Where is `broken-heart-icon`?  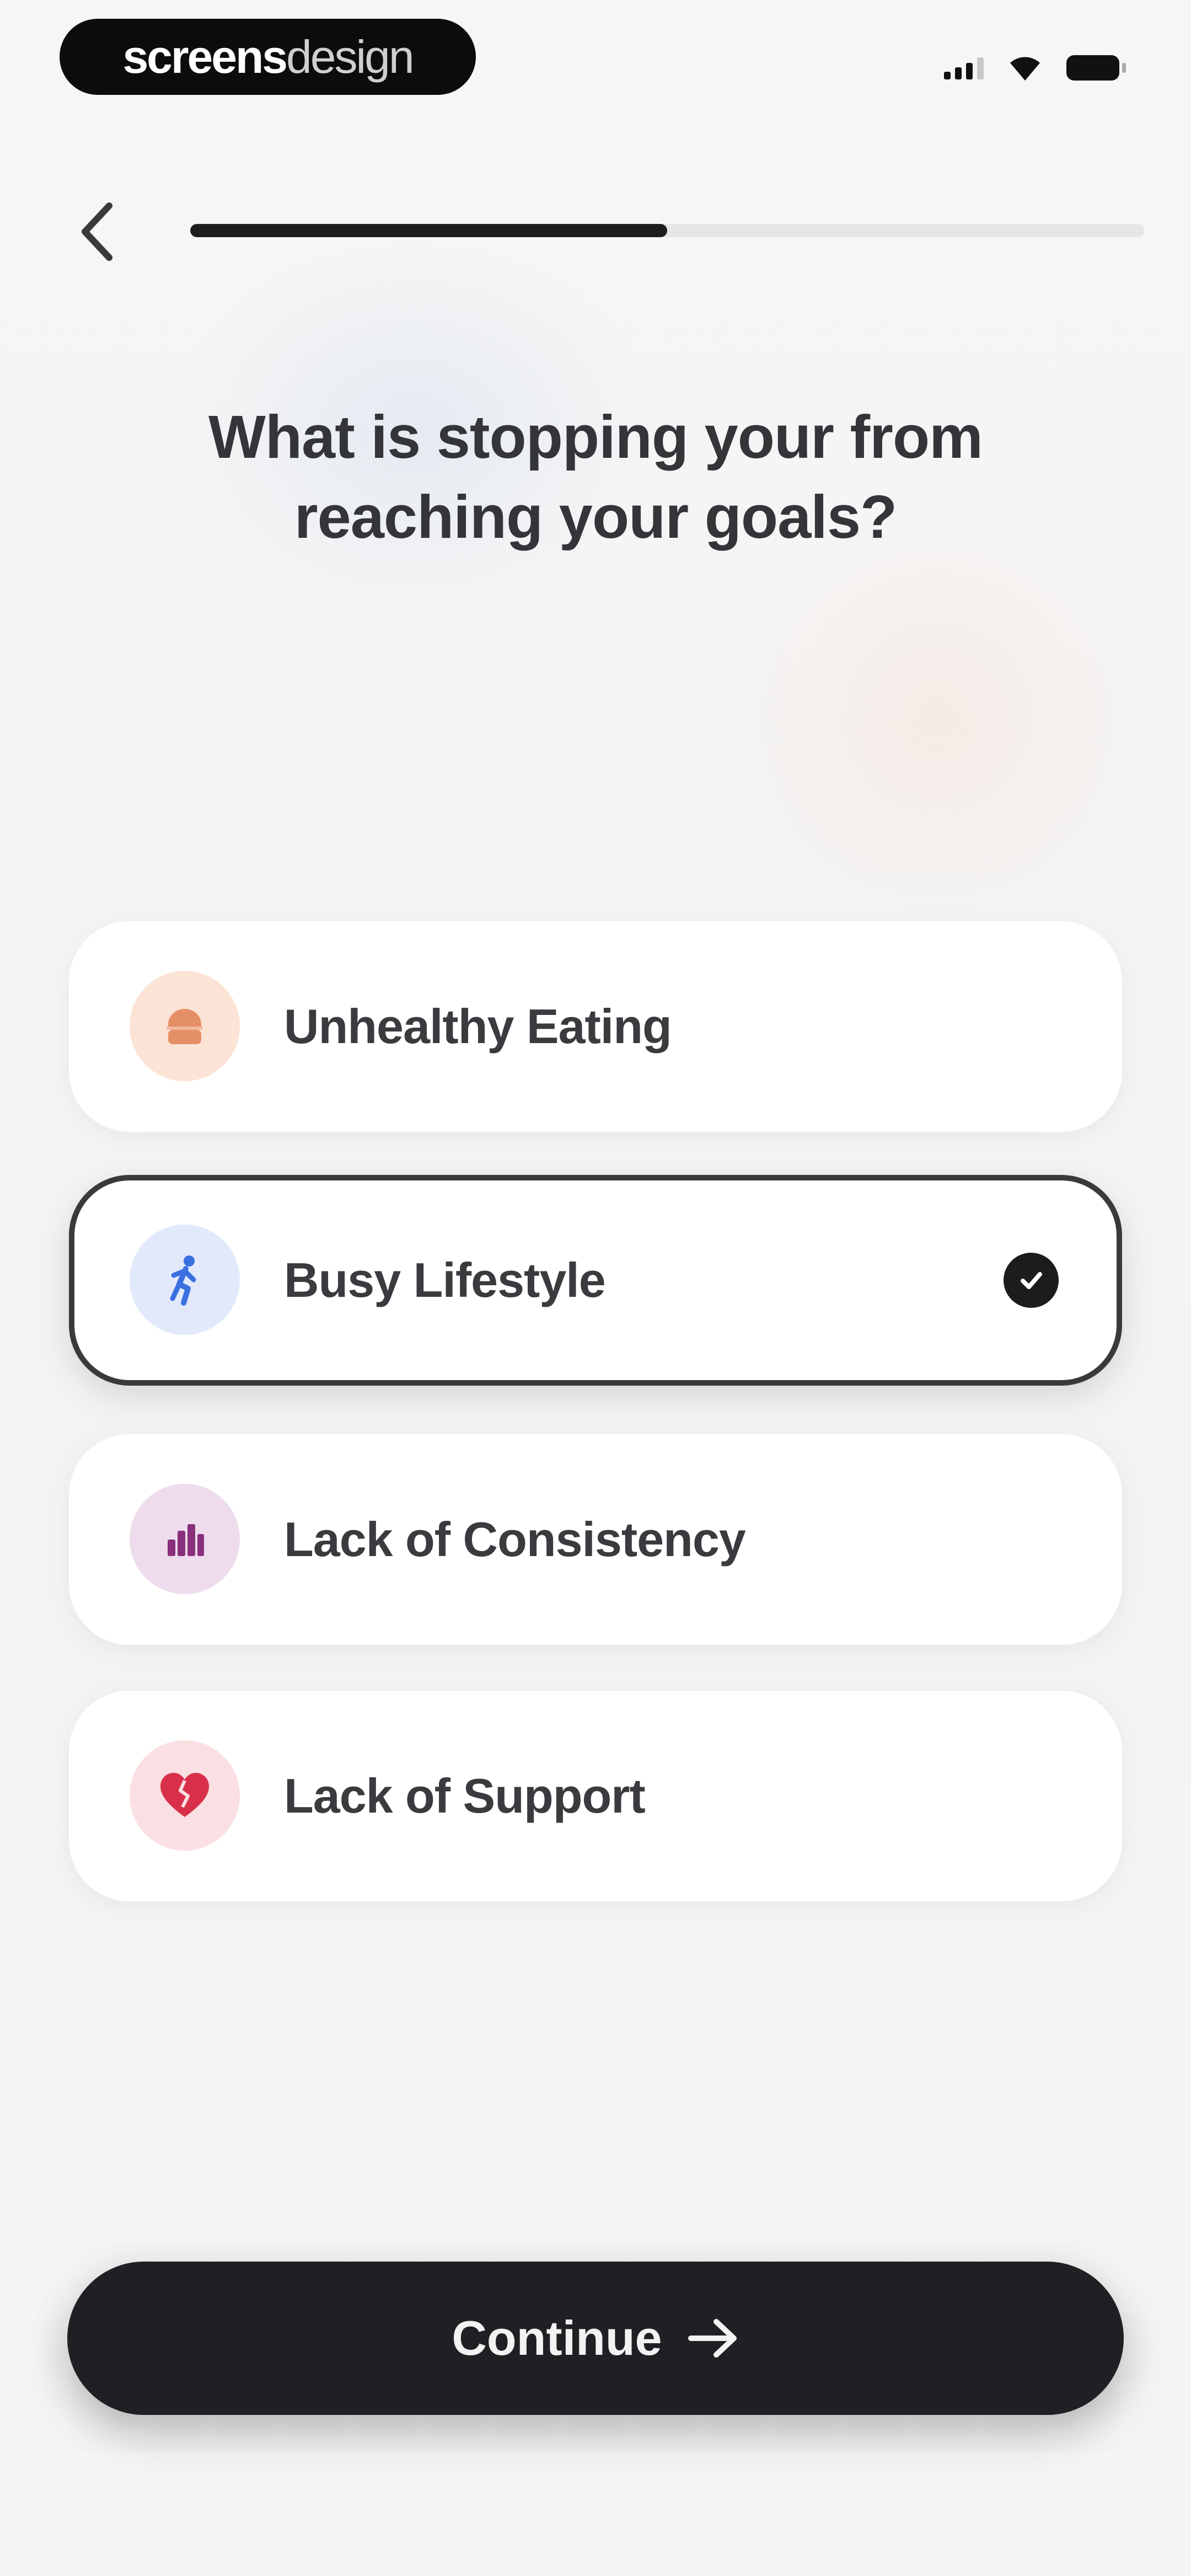 broken-heart-icon is located at coordinates (184, 1795).